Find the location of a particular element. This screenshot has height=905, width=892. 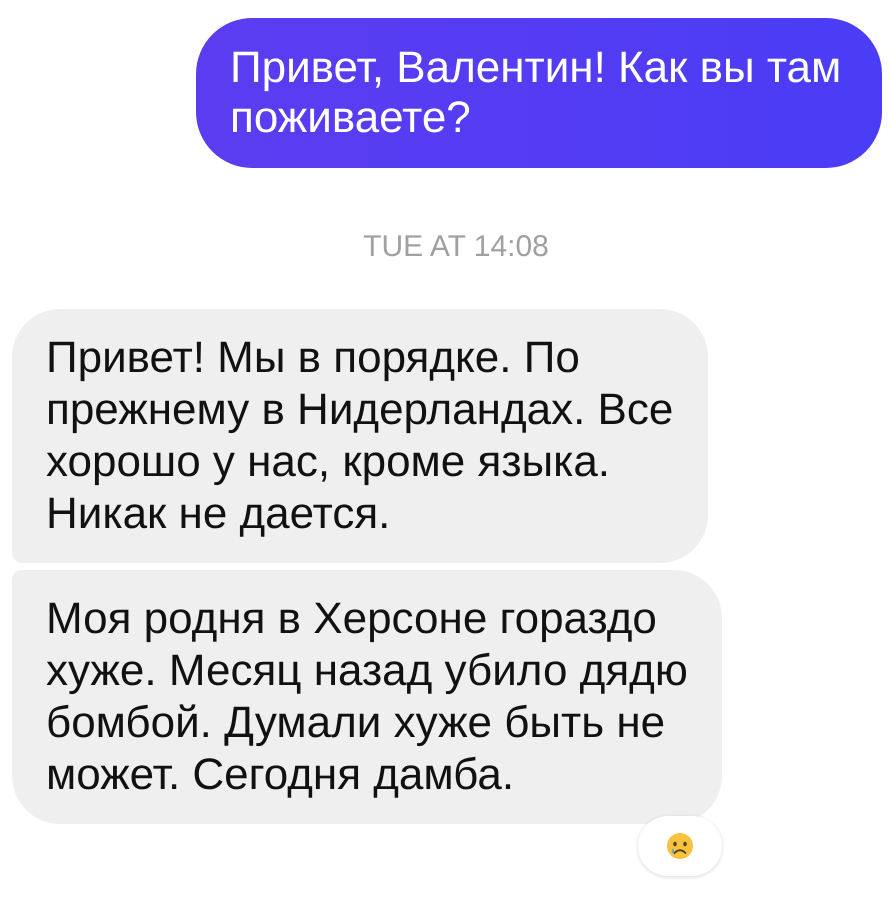

message-timestamp: TUE AT 14:08 is located at coordinates (456, 247).